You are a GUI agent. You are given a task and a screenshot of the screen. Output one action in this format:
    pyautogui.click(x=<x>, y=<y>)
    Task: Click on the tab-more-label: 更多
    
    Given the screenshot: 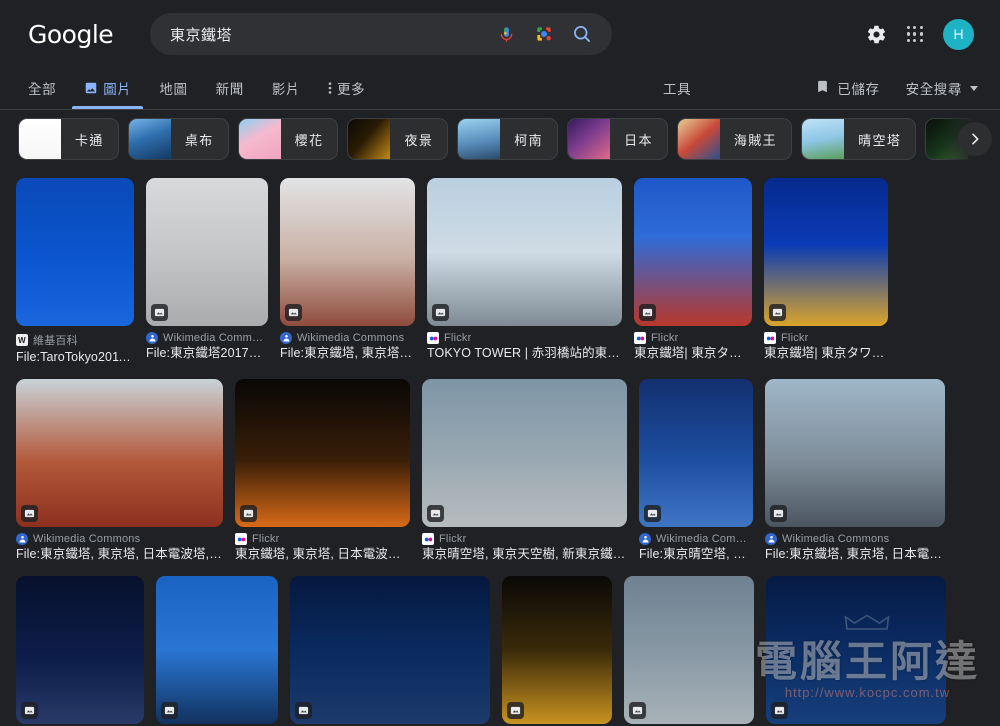 What is the action you would take?
    pyautogui.click(x=351, y=89)
    